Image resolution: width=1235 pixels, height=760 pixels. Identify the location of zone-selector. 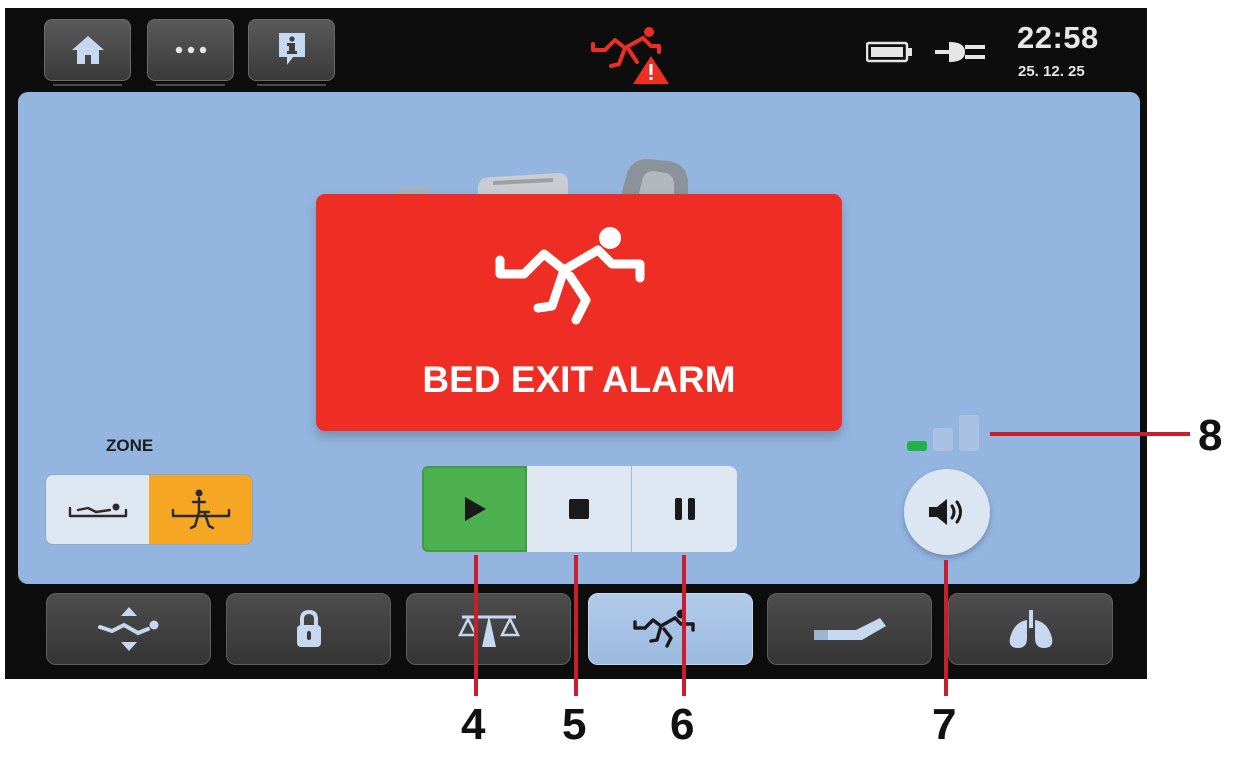
(149, 509).